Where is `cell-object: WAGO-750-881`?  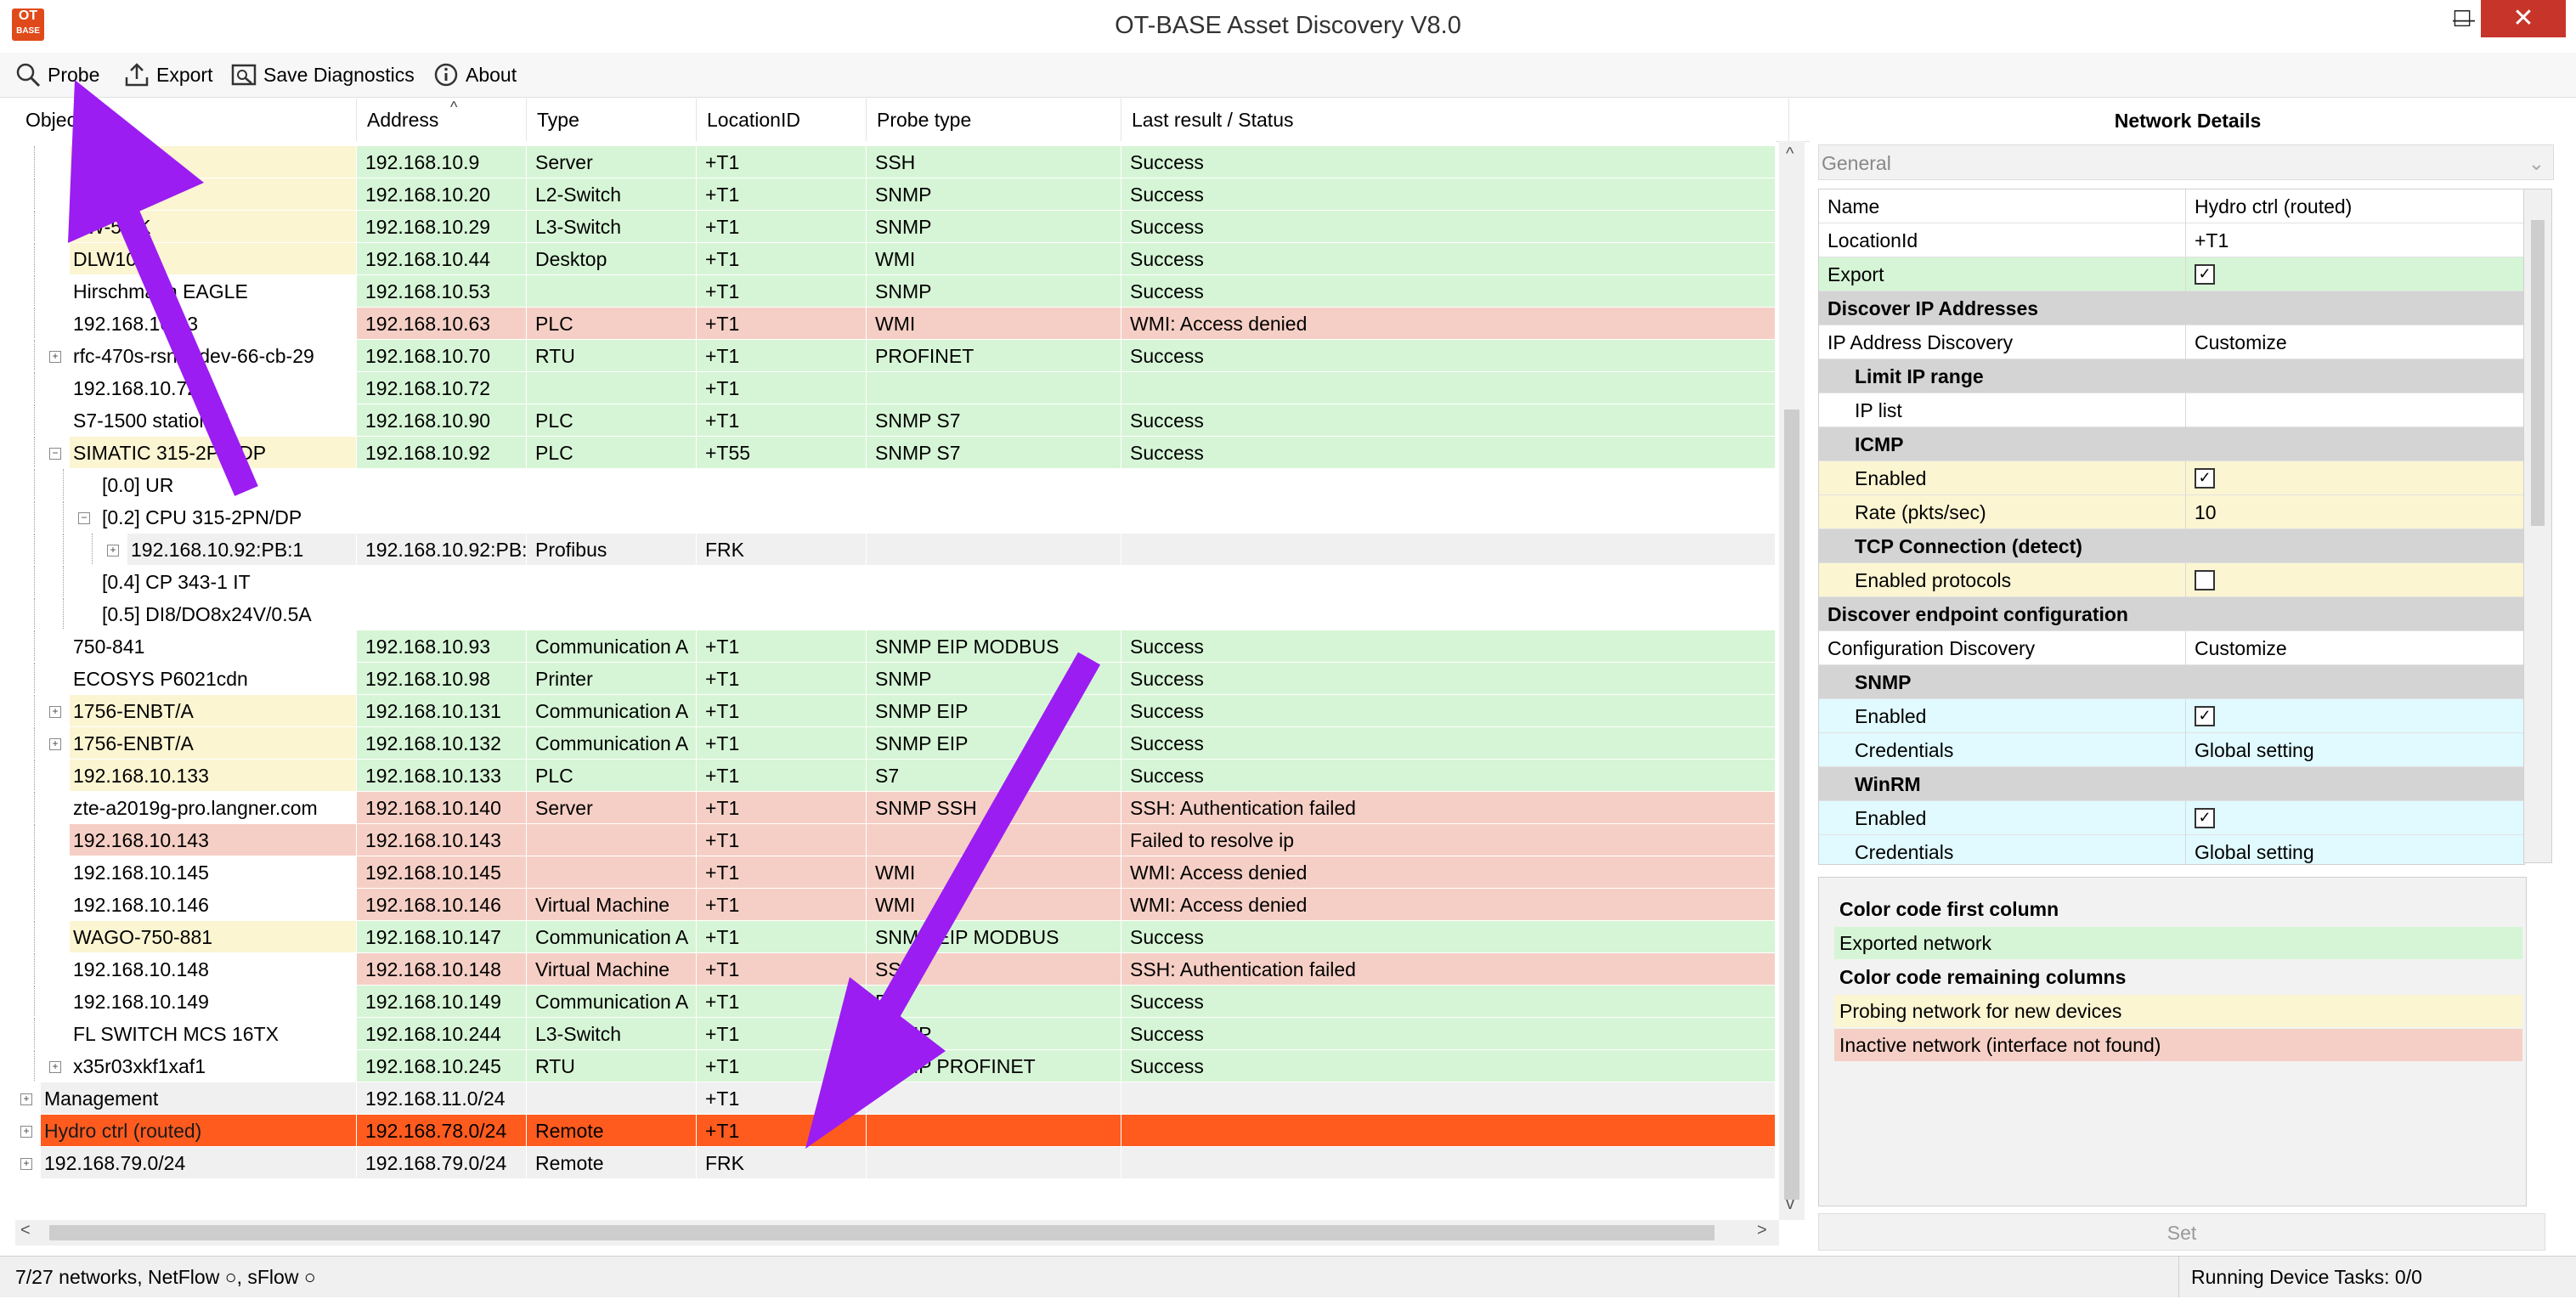 cell-object: WAGO-750-881 is located at coordinates (186, 937).